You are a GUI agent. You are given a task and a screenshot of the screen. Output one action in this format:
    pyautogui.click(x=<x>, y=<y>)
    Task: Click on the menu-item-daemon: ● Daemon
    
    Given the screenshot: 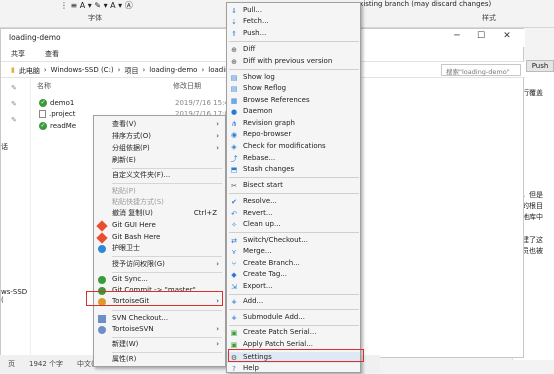 What is the action you would take?
    pyautogui.click(x=293, y=111)
    